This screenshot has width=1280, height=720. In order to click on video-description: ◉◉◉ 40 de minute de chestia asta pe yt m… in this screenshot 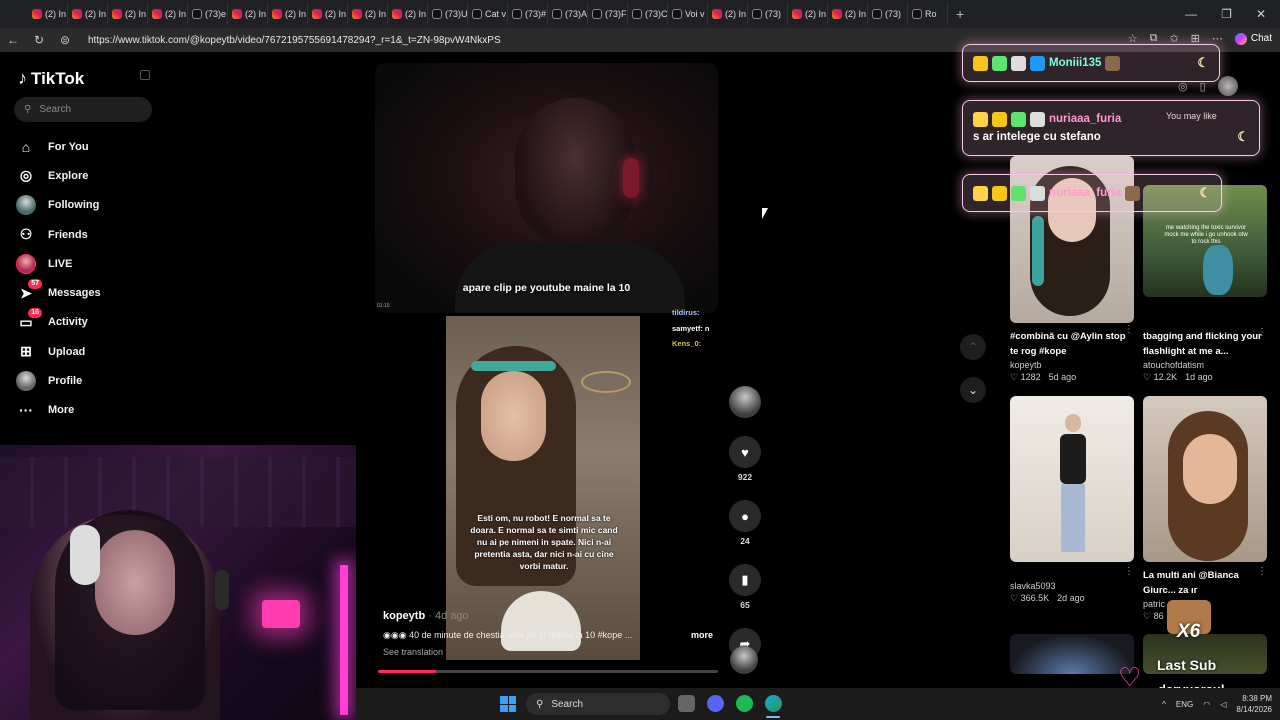, I will do `click(507, 635)`.